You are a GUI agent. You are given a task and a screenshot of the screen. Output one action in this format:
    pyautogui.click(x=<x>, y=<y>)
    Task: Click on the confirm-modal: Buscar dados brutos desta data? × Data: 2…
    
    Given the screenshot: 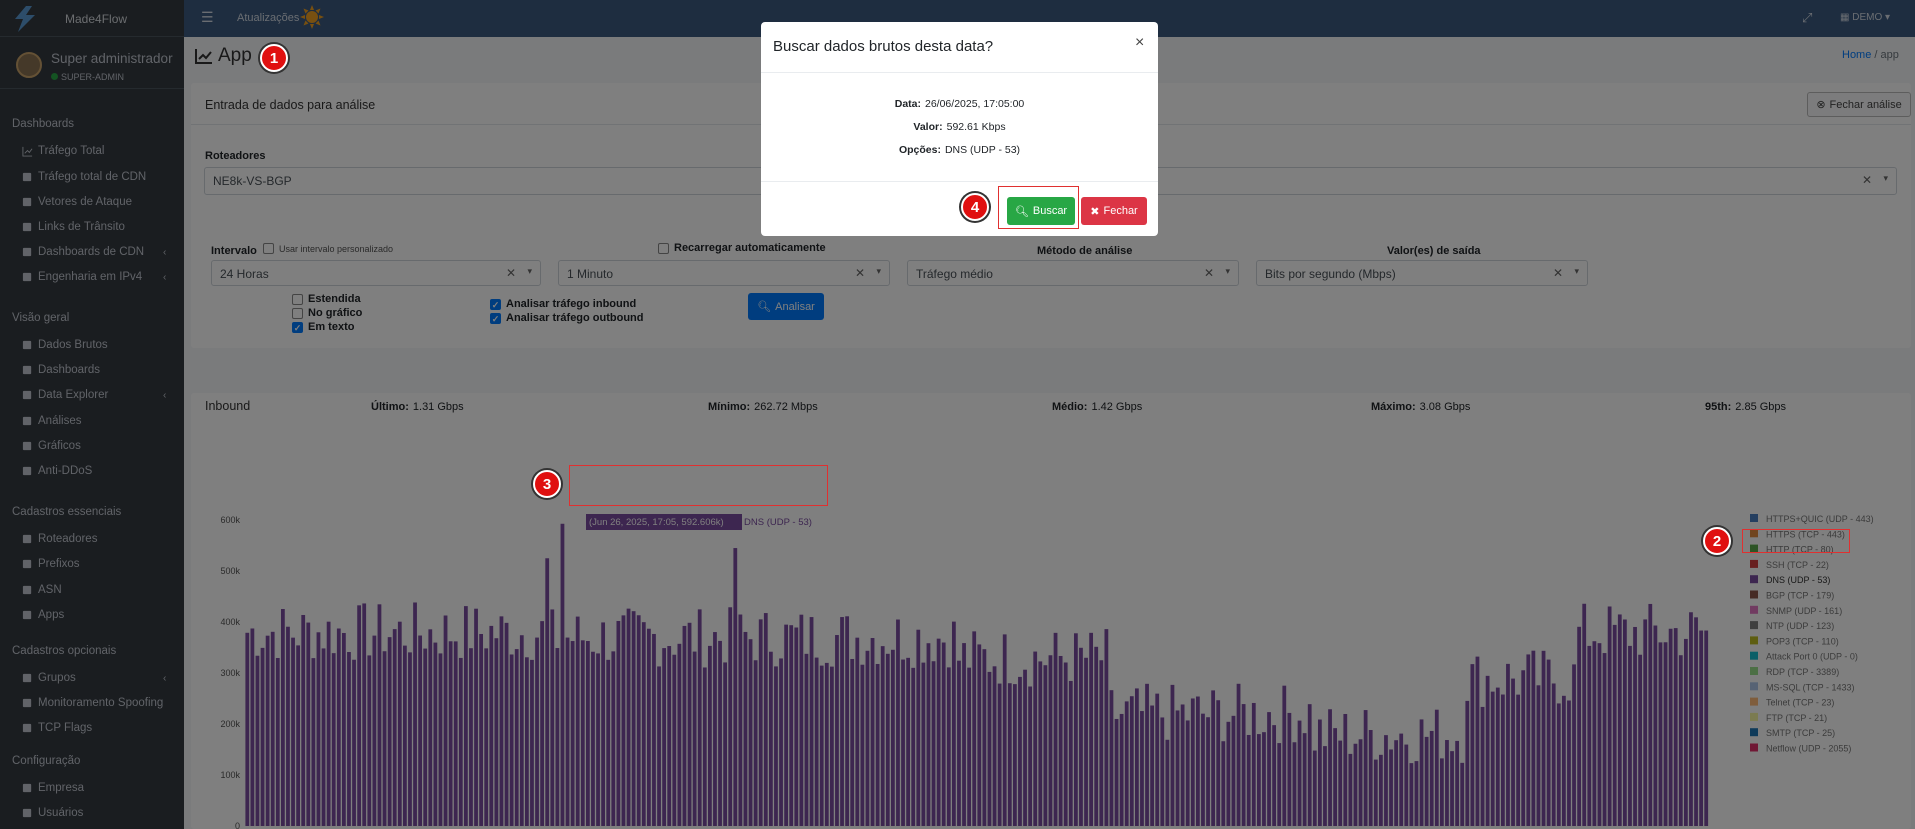 What is the action you would take?
    pyautogui.click(x=959, y=129)
    